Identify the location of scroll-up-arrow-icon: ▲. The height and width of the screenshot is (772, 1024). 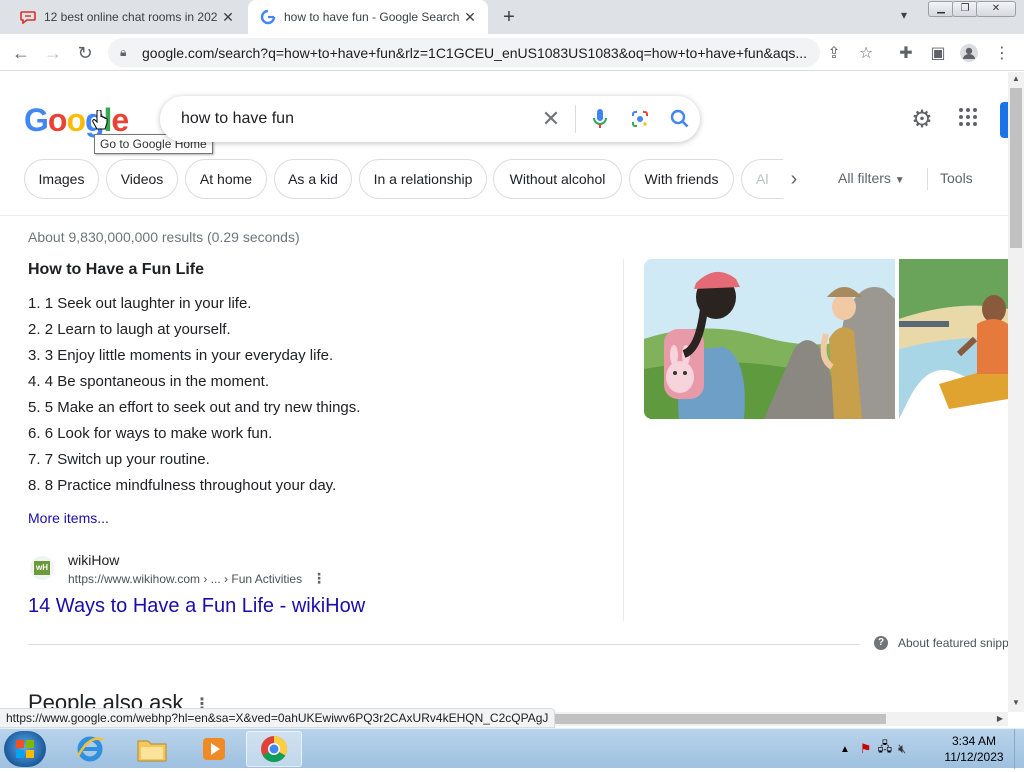
(1016, 79).